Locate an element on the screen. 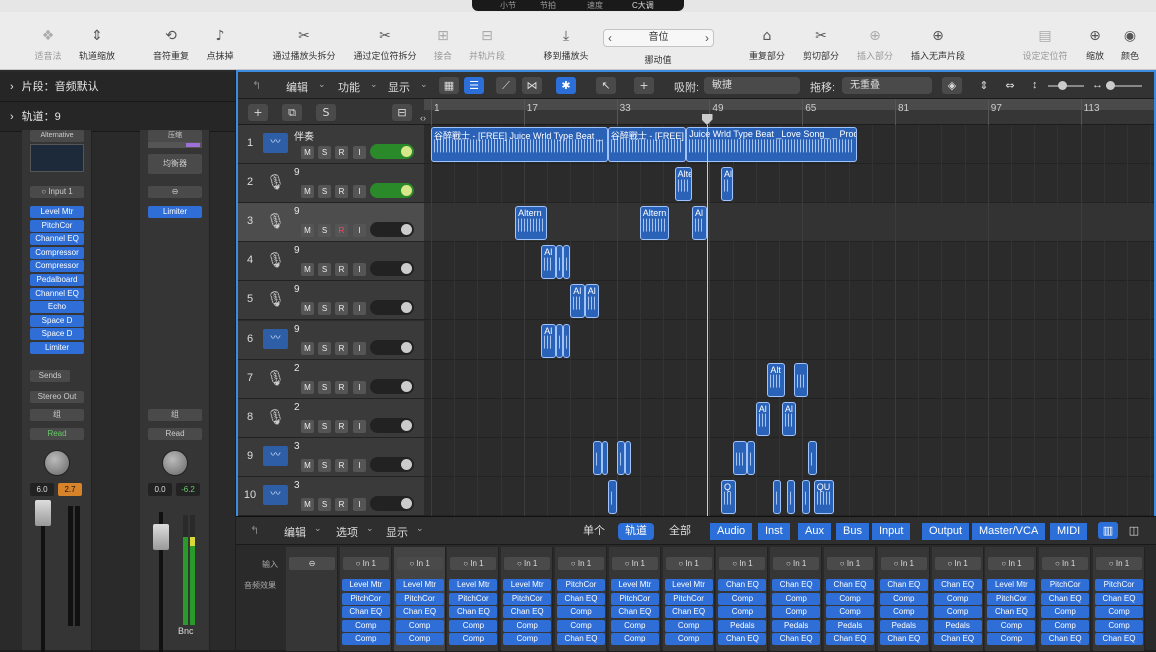 This screenshot has height=652, width=1156. track-name: 2 is located at coordinates (297, 407).